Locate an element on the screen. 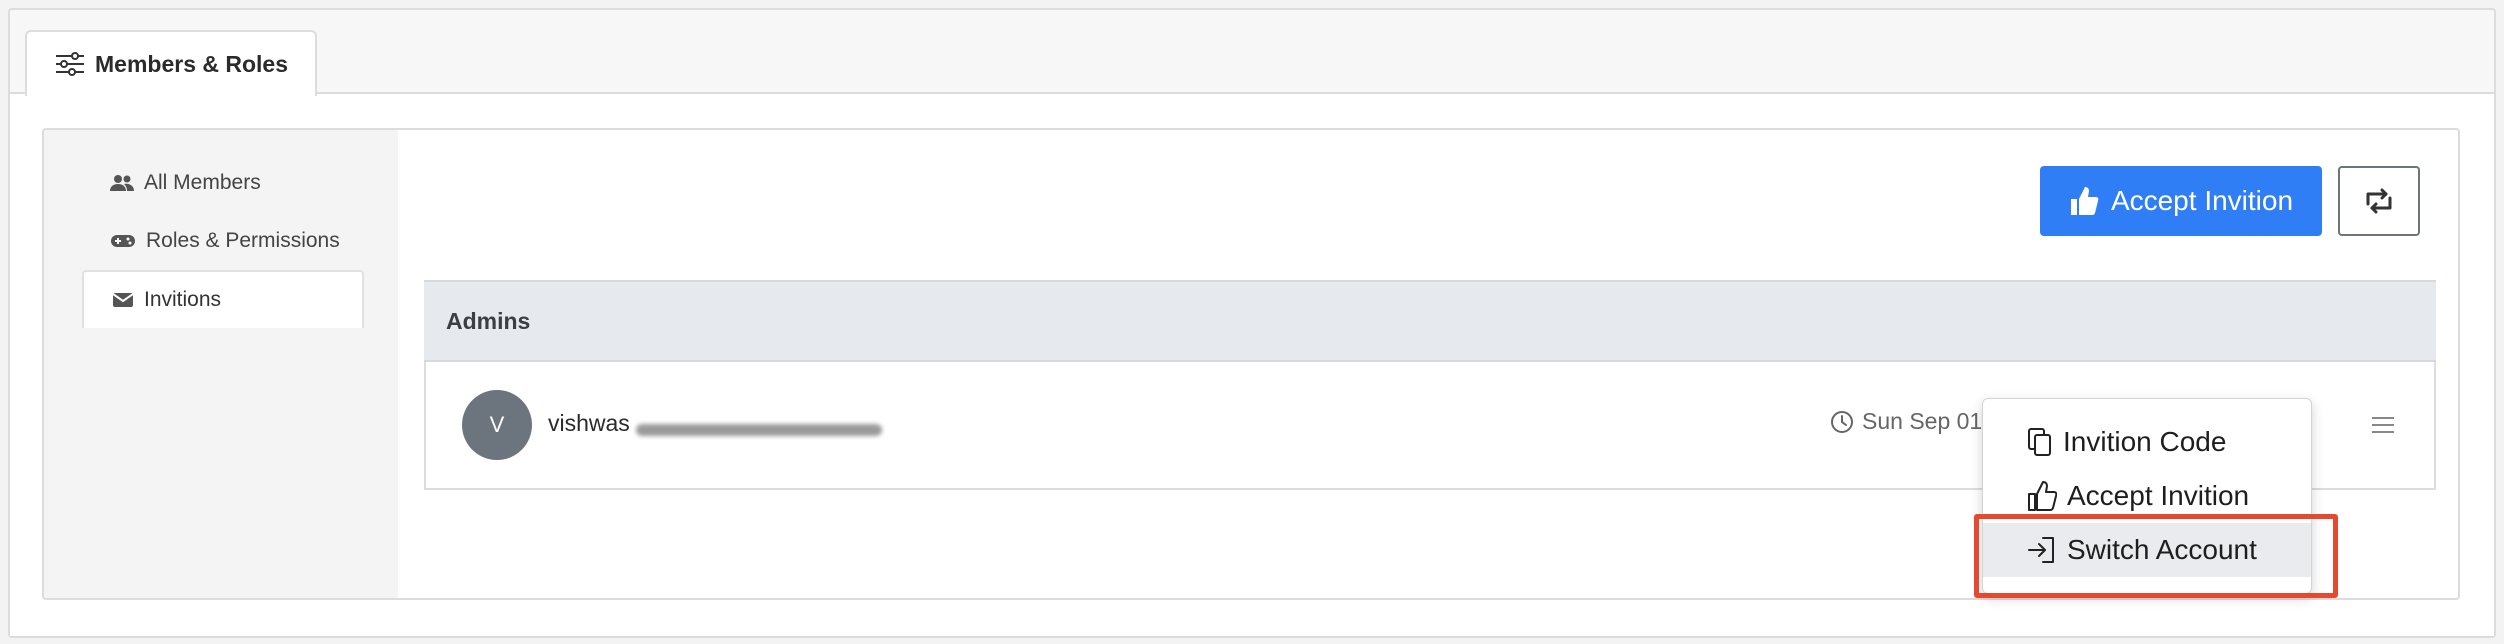 This screenshot has width=2504, height=644. group-title: Admins is located at coordinates (488, 320).